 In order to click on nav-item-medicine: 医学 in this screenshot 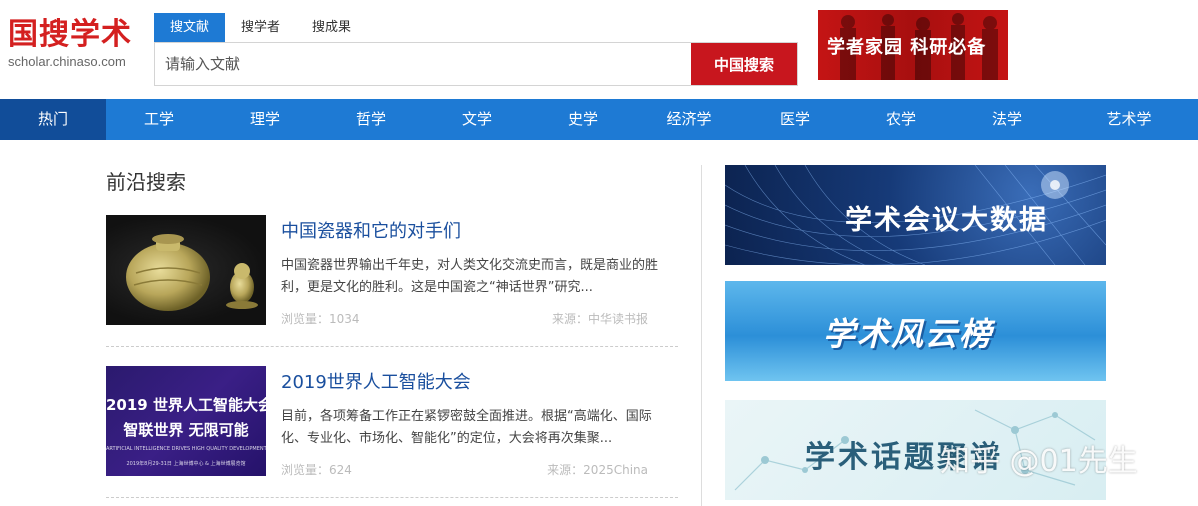, I will do `click(795, 119)`.